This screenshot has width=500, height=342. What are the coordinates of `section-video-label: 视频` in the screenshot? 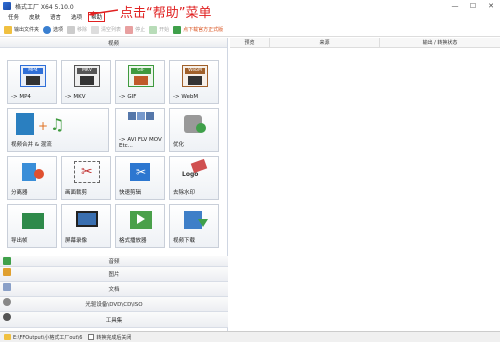 It's located at (113, 43).